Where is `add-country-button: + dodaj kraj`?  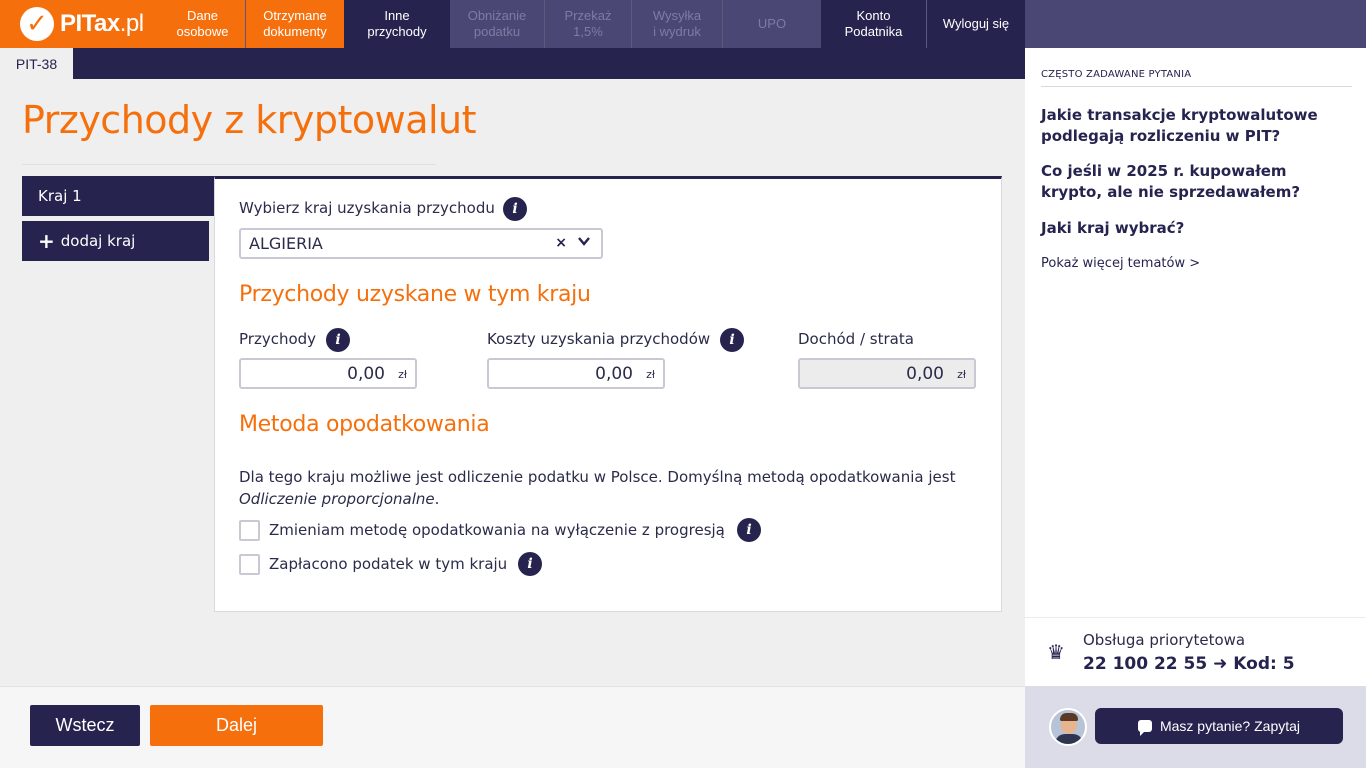
add-country-button: + dodaj kraj is located at coordinates (115, 241).